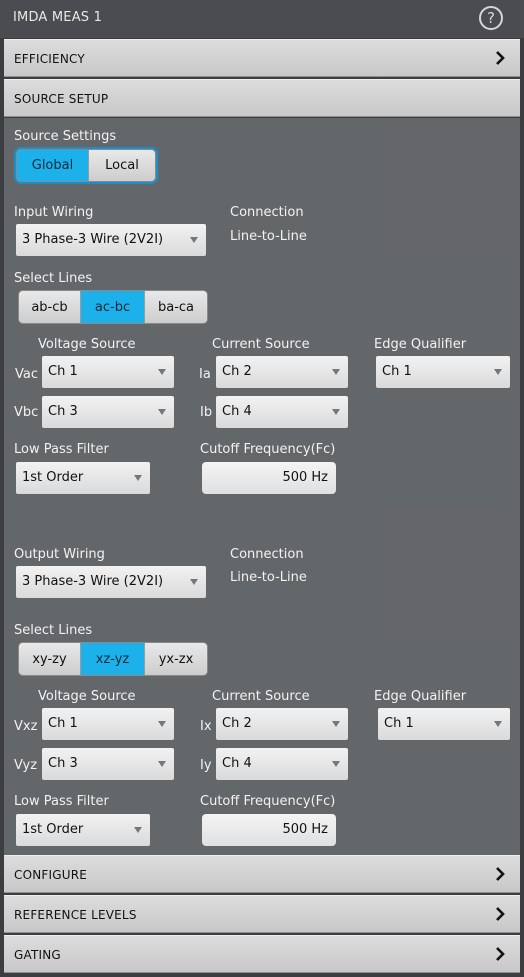  What do you see at coordinates (268, 801) in the screenshot?
I see `output-cutoff-label: Cutoff Frequency(Fc)` at bounding box center [268, 801].